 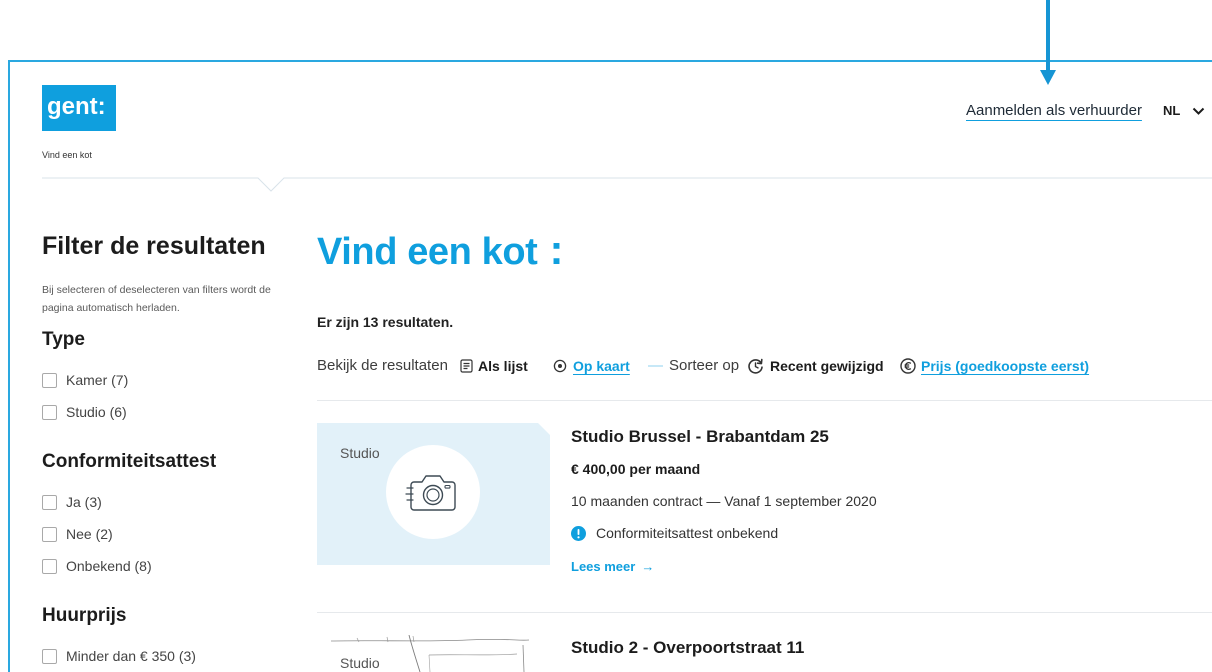 What do you see at coordinates (503, 366) in the screenshot?
I see `view-list-button: Als lijst` at bounding box center [503, 366].